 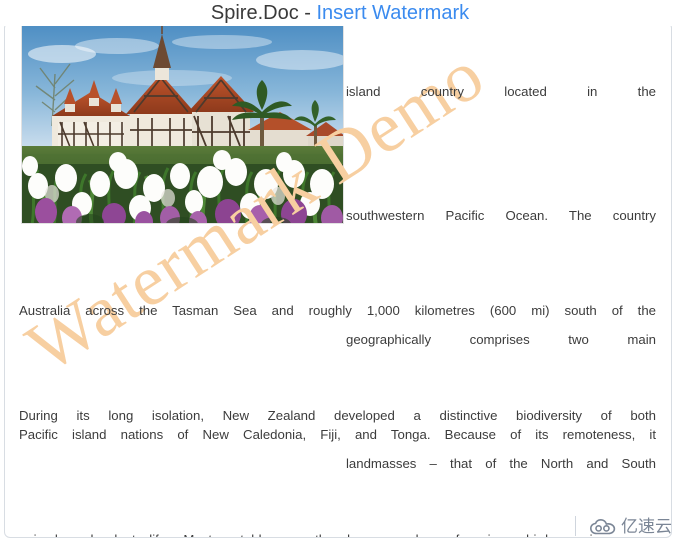 What do you see at coordinates (603, 527) in the screenshot?
I see `cloud-icon` at bounding box center [603, 527].